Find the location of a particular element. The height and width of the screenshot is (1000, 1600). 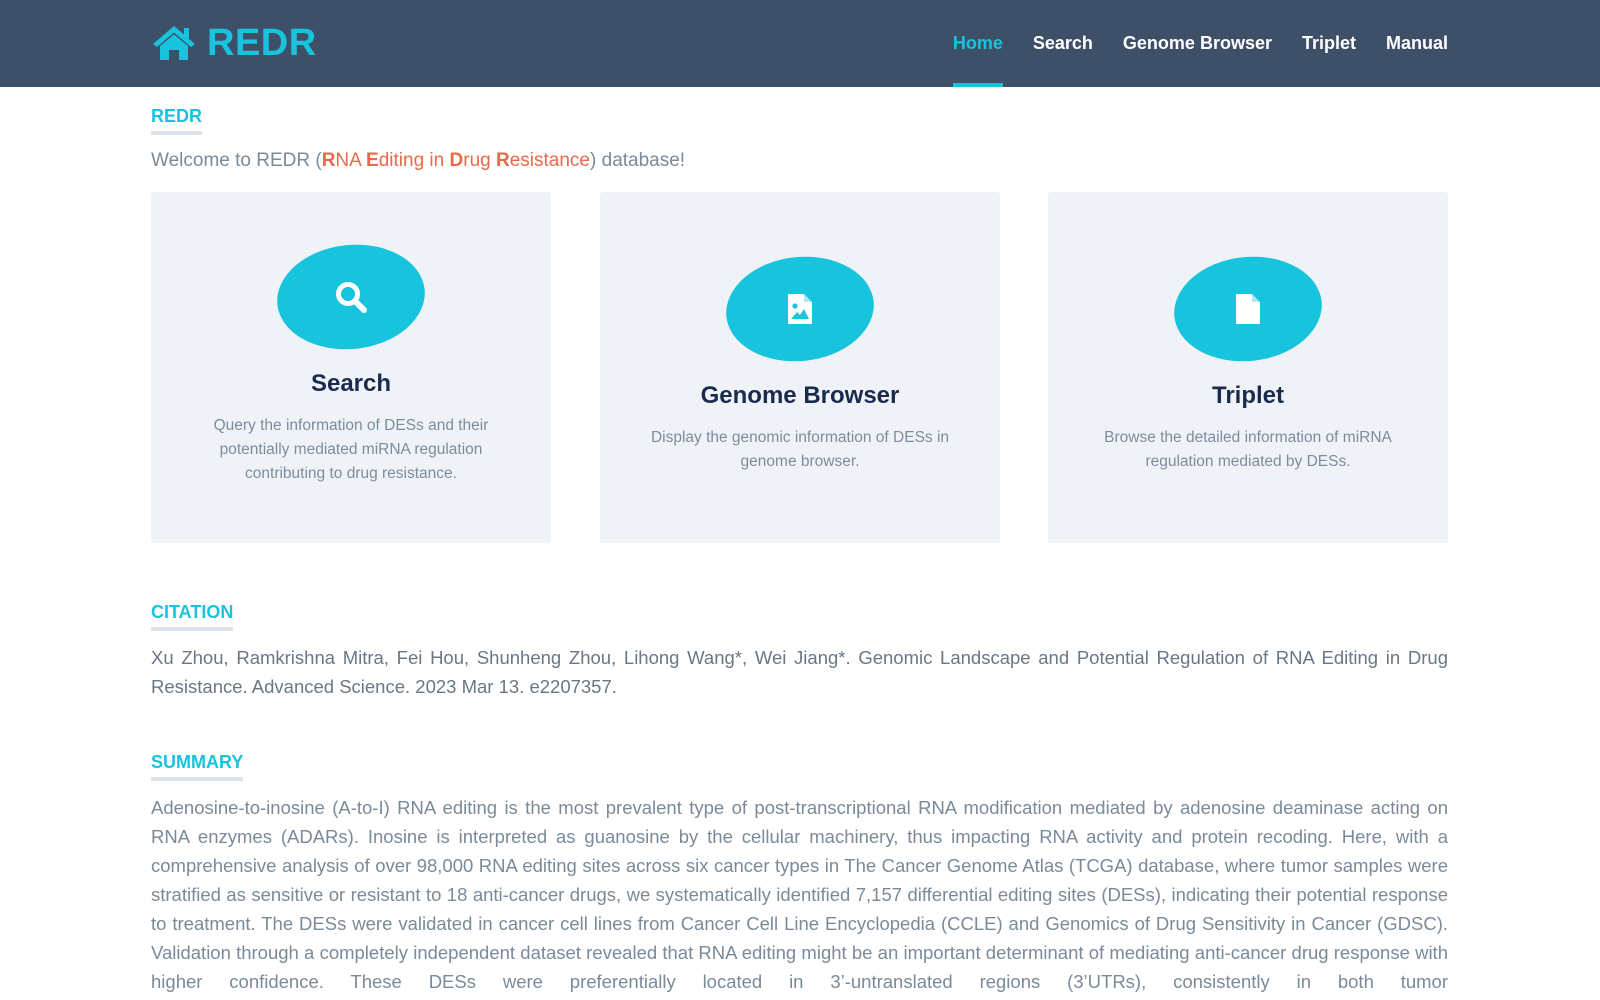

search-icon-badge is located at coordinates (351, 297).